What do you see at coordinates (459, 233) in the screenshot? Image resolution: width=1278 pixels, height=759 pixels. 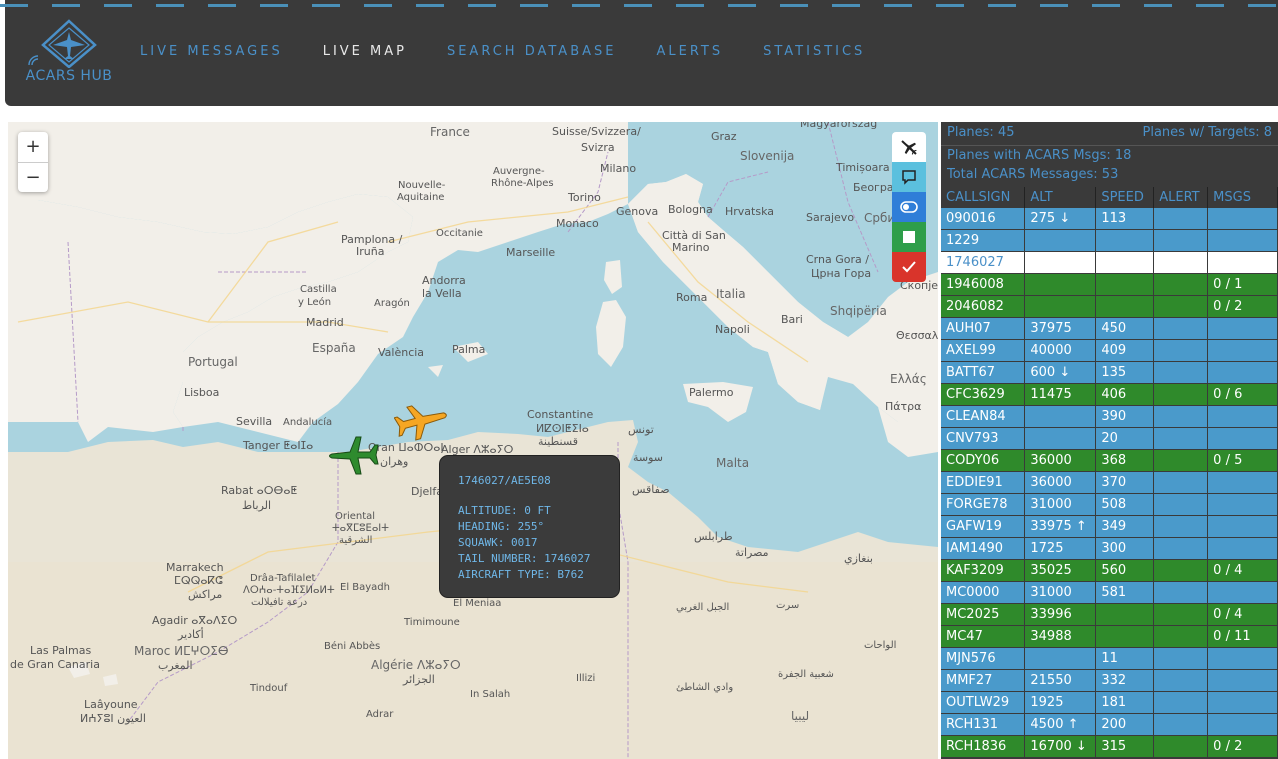 I see `label-occitanie: Occitanie` at bounding box center [459, 233].